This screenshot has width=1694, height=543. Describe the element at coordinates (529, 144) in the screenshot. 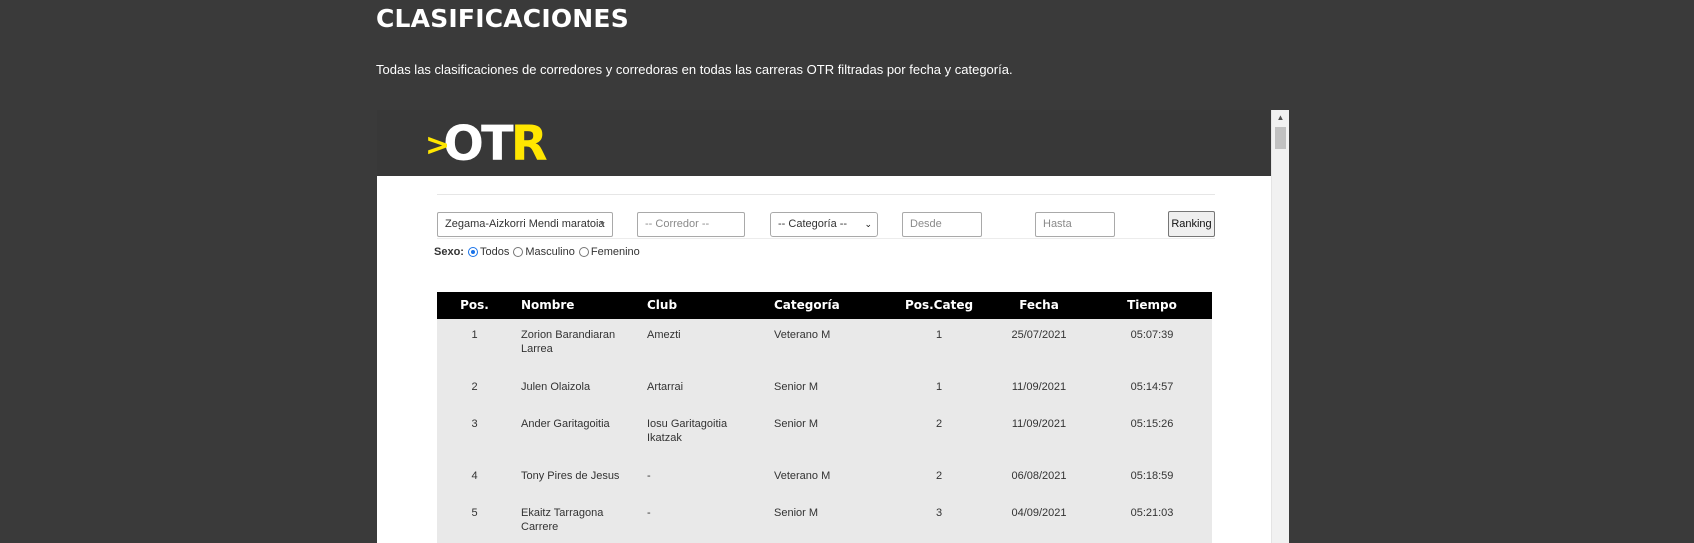

I see `logo-r-text: R` at that location.